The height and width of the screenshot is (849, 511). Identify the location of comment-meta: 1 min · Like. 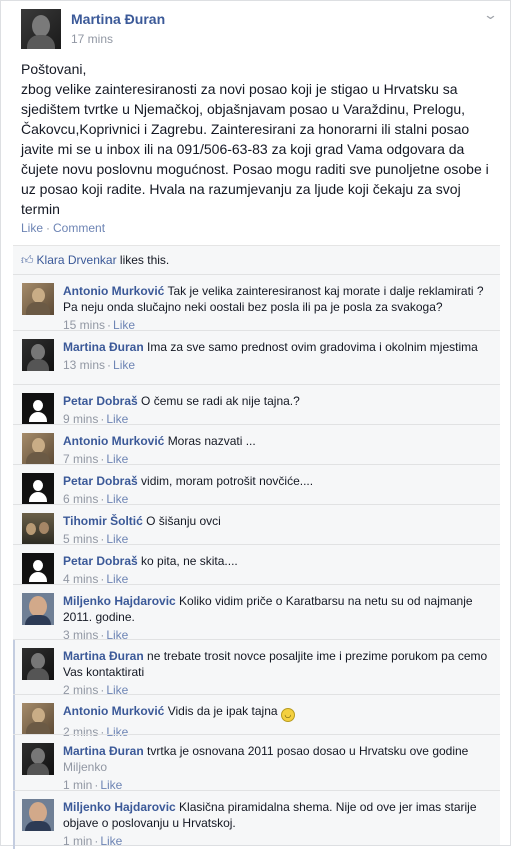
(277, 841).